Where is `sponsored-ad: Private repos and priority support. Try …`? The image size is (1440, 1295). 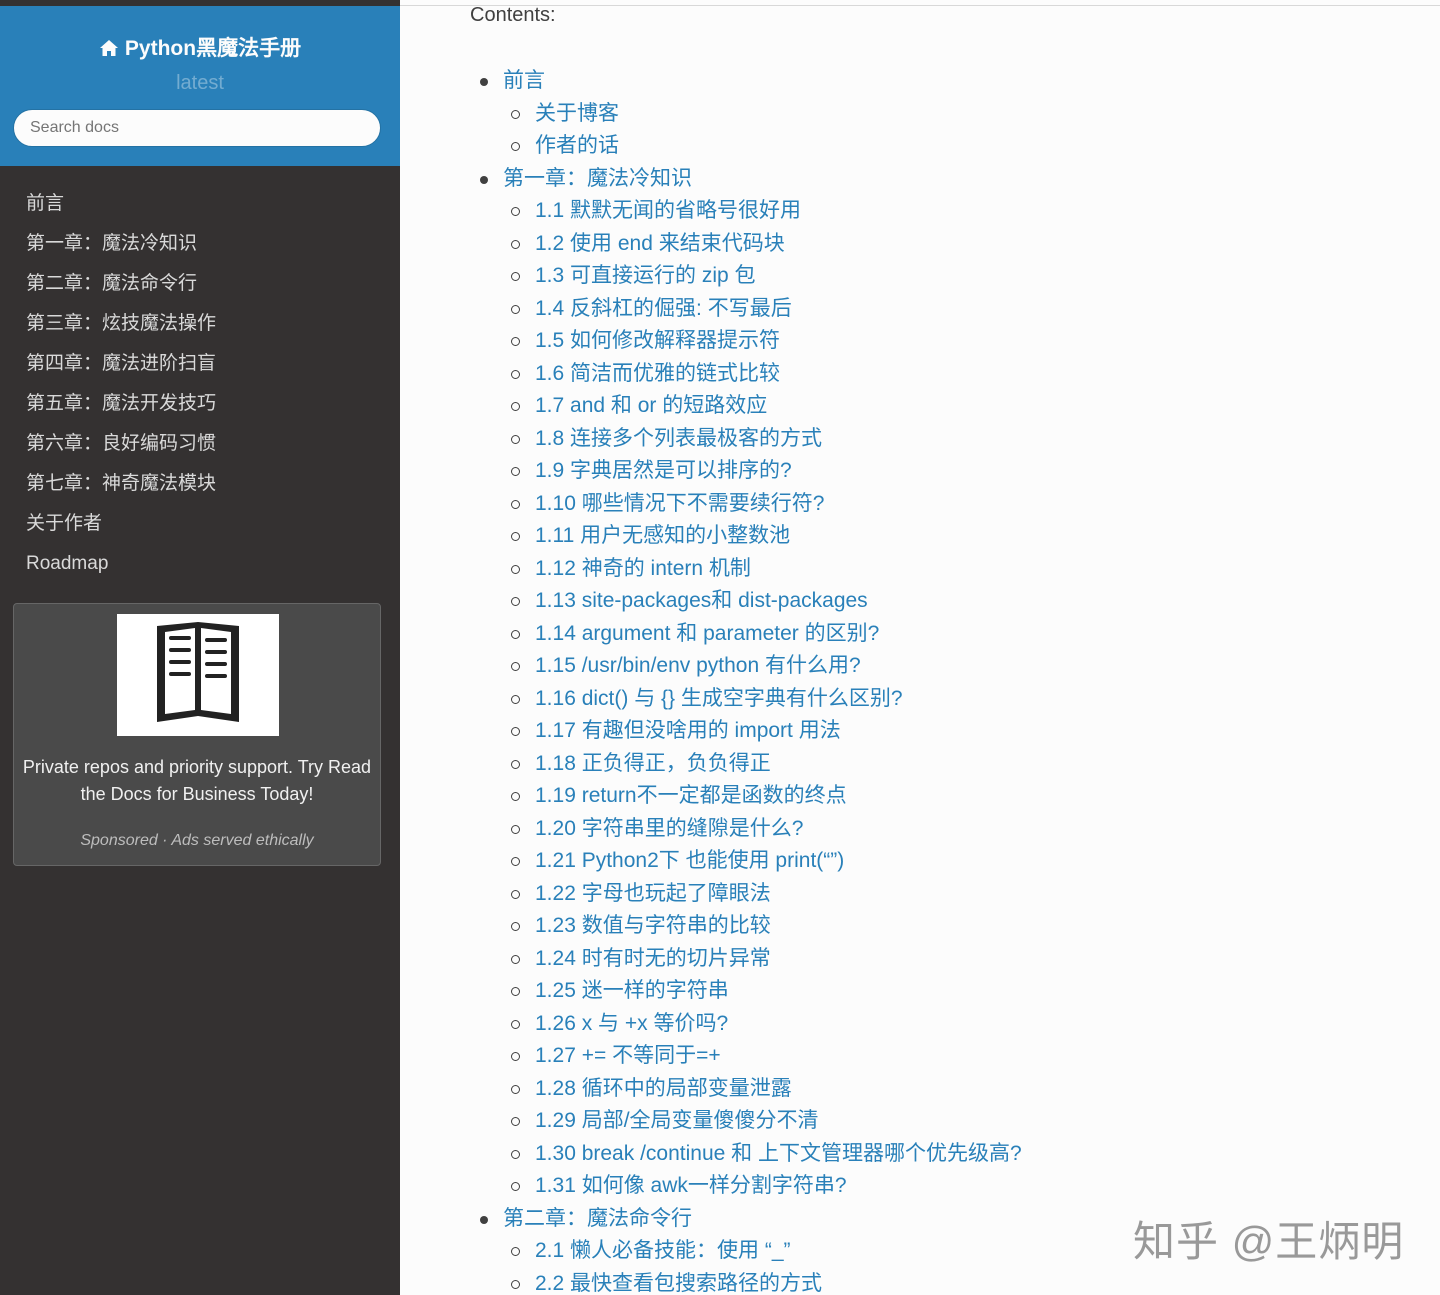
sponsored-ad: Private repos and priority support. Try … is located at coordinates (197, 734).